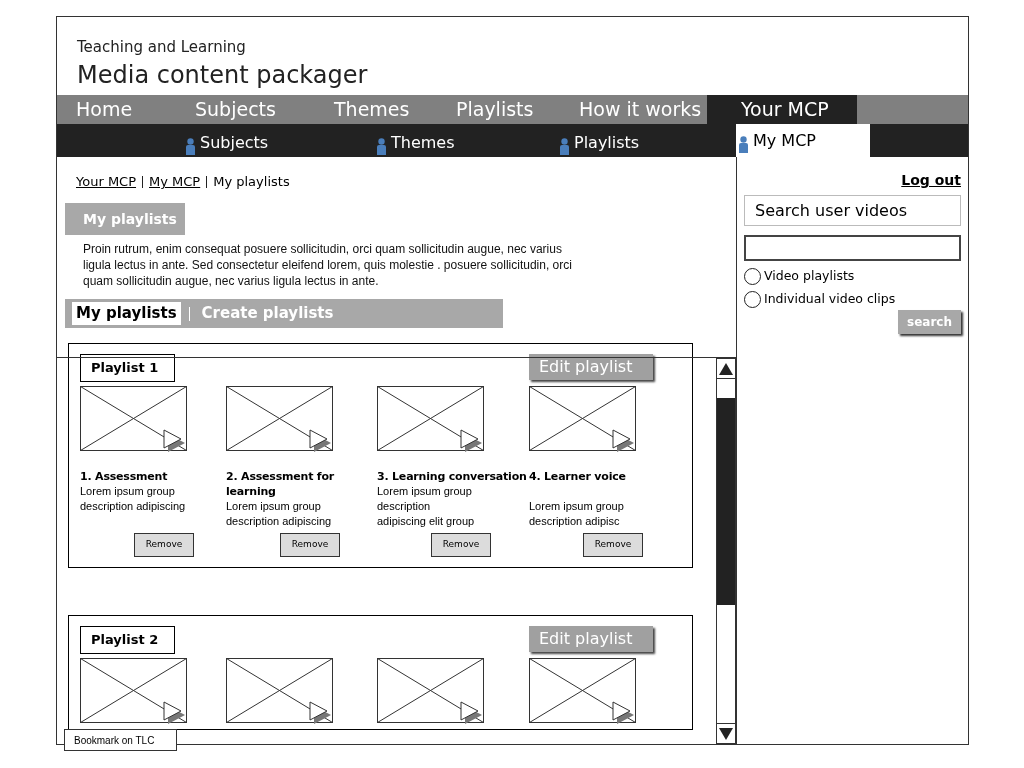 The width and height of the screenshot is (1024, 768). Describe the element at coordinates (830, 298) in the screenshot. I see `radio-label: Individual video clips` at that location.